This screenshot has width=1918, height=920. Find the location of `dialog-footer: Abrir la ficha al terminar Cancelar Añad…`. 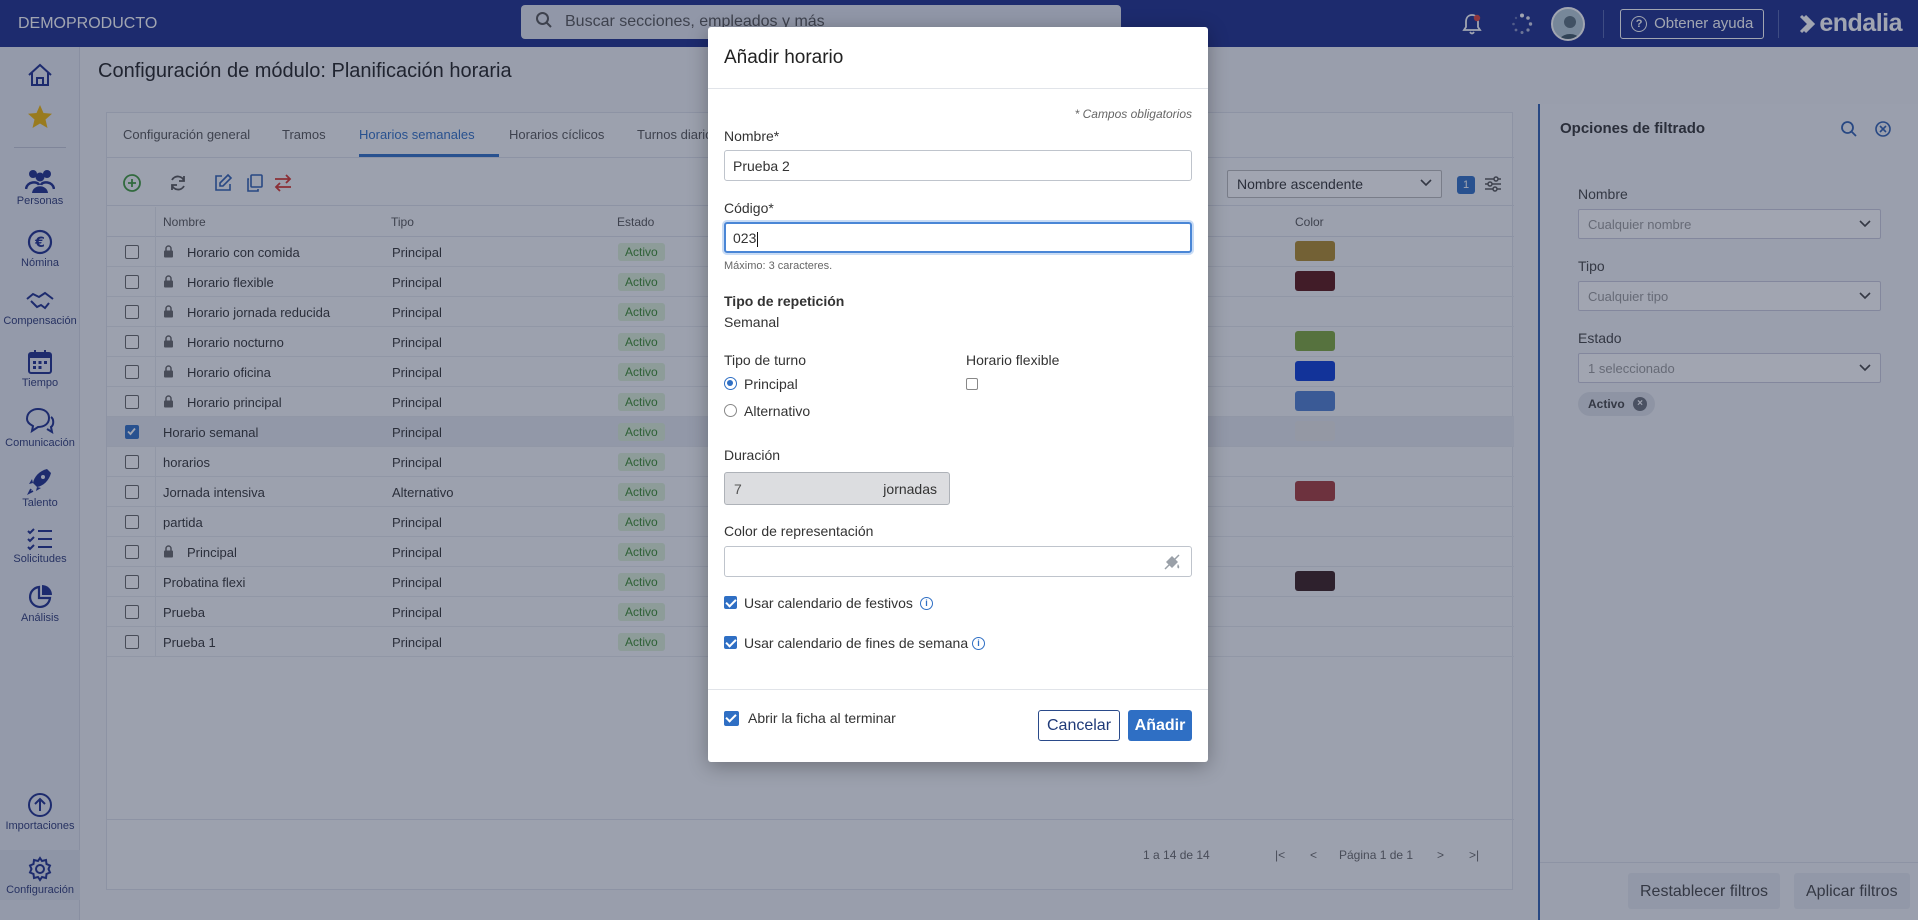

dialog-footer: Abrir la ficha al terminar Cancelar Añad… is located at coordinates (958, 725).